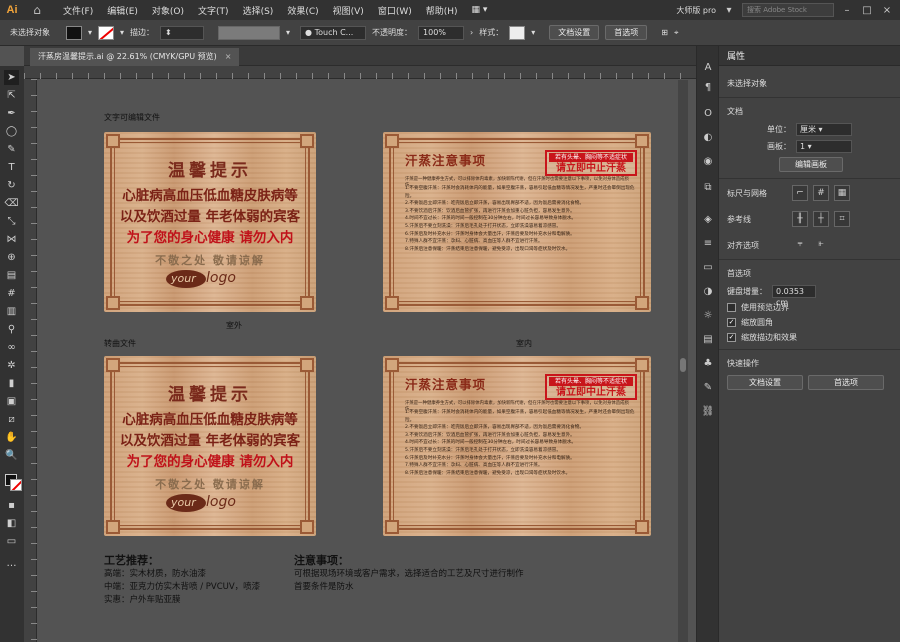 The width and height of the screenshot is (900, 642). I want to click on scale-strokes-checkbox: ✓, so click(731, 337).